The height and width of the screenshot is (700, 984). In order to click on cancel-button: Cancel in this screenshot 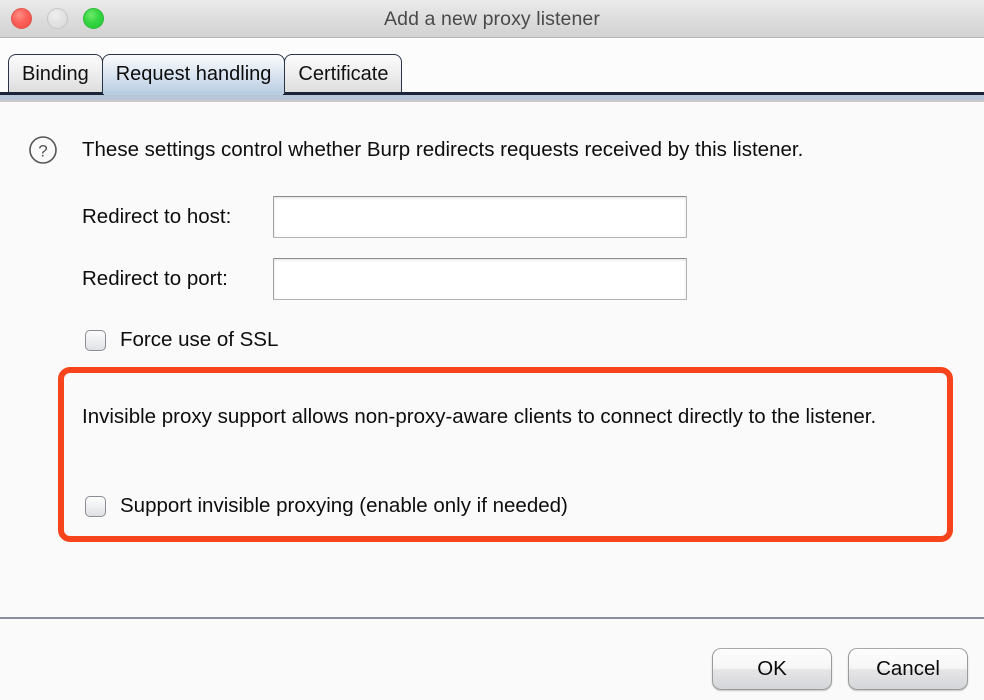, I will do `click(908, 669)`.